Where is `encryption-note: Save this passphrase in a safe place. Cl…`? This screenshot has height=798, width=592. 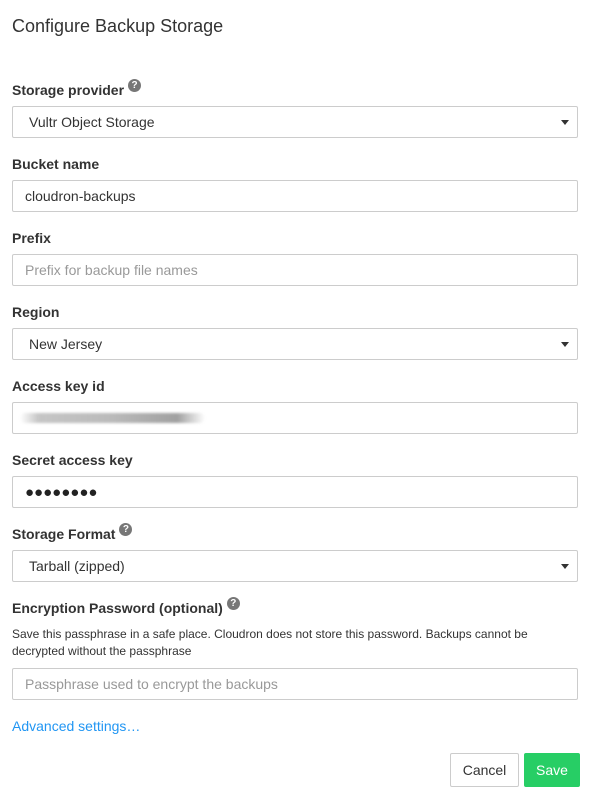
encryption-note: Save this passphrase in a safe place. Cl… is located at coordinates (270, 642).